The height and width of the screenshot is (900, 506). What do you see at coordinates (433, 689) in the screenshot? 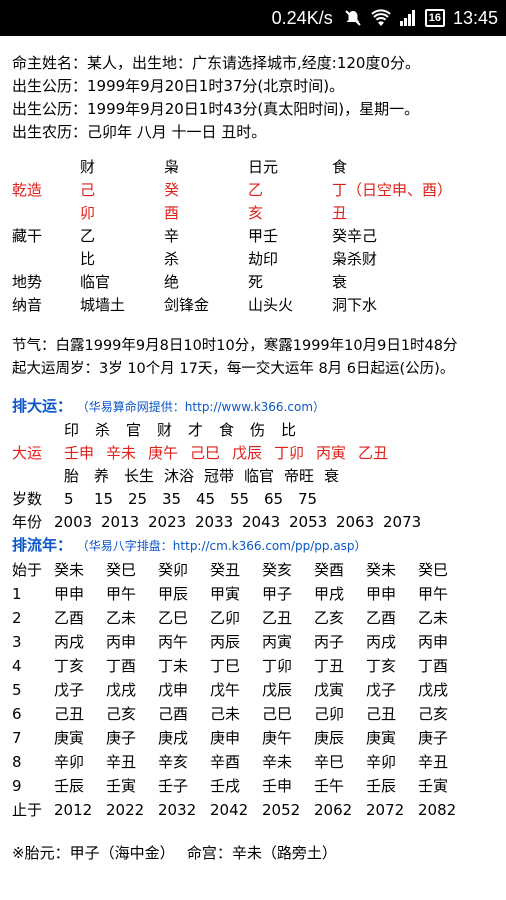
I see `liunian-cell: 戊戌` at bounding box center [433, 689].